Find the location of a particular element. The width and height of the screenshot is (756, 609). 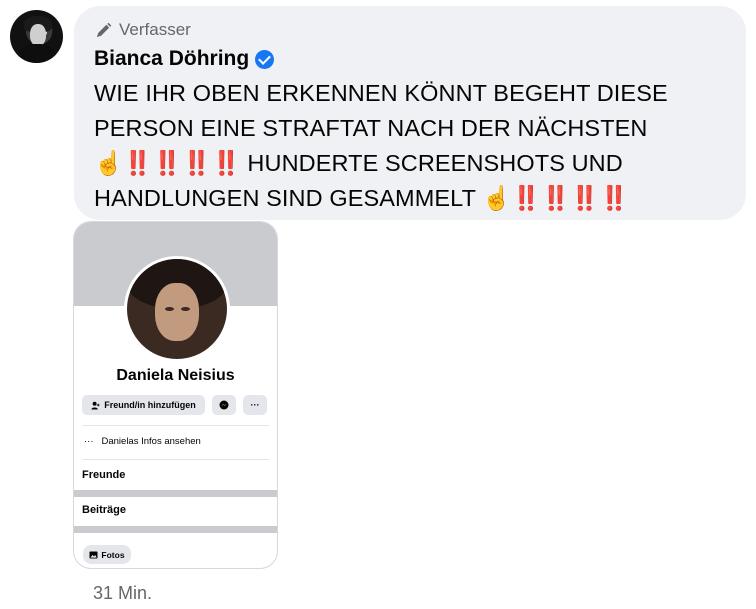

add-person-icon is located at coordinates (95, 405).